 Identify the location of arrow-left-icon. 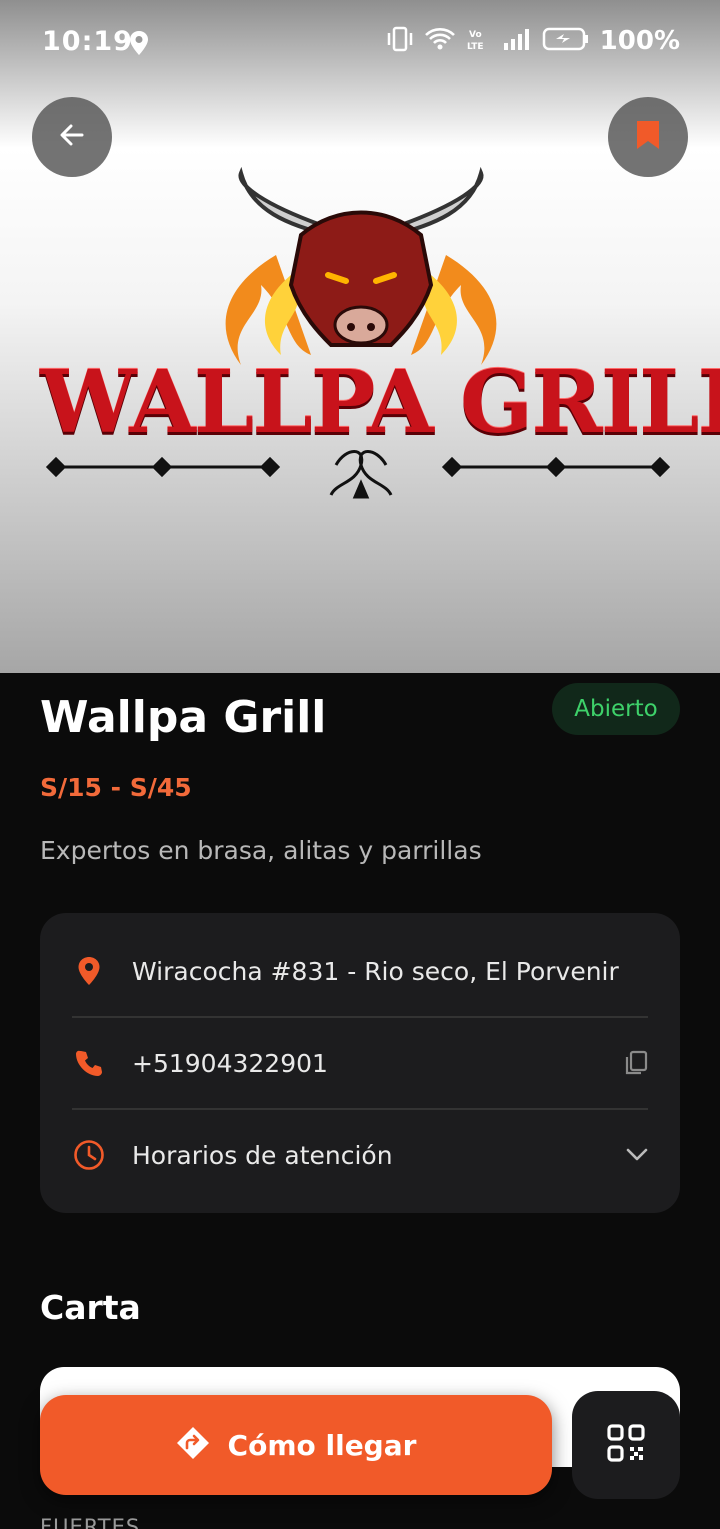
(72, 137).